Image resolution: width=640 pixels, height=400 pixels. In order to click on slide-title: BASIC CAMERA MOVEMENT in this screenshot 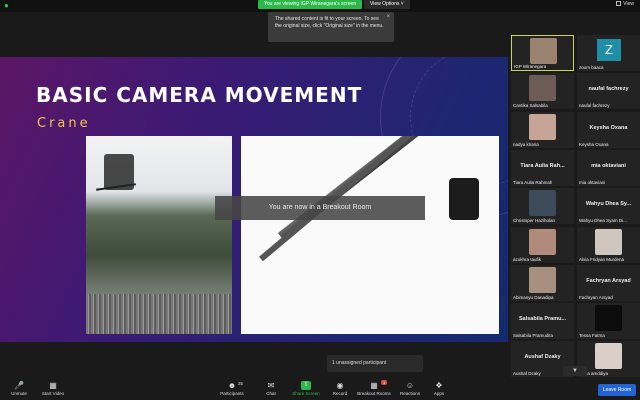, I will do `click(199, 95)`.